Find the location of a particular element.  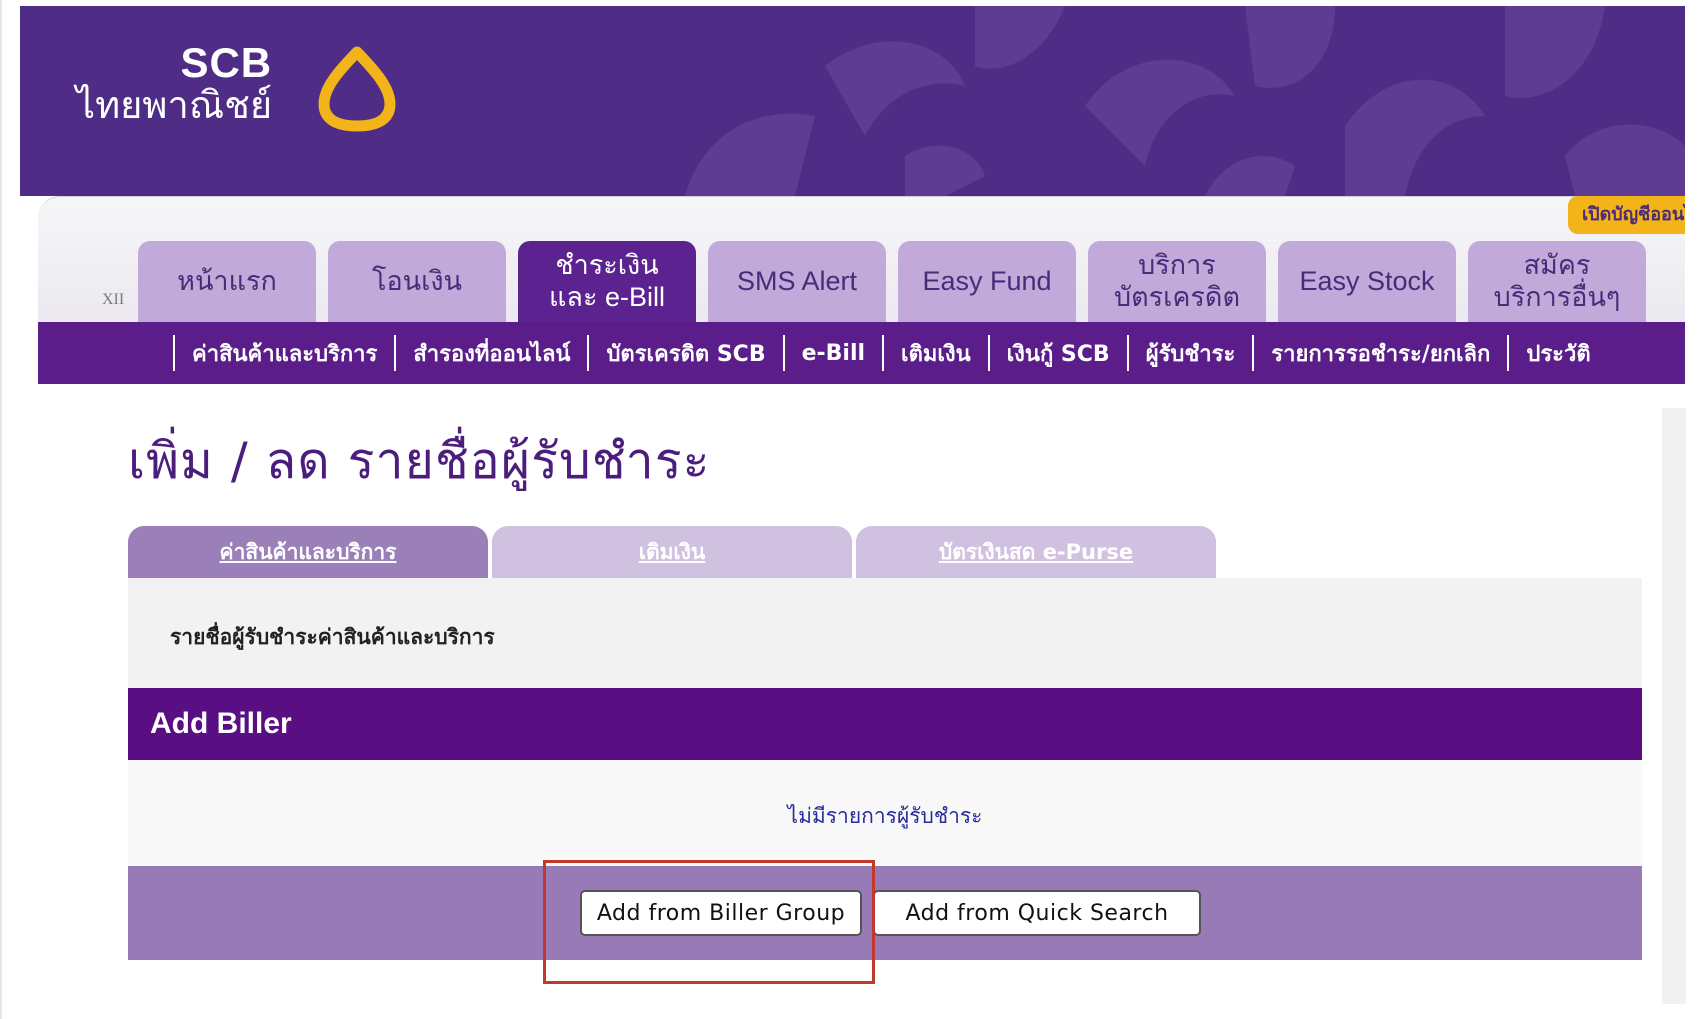

main-tab-0: หน้าแรก is located at coordinates (227, 281).